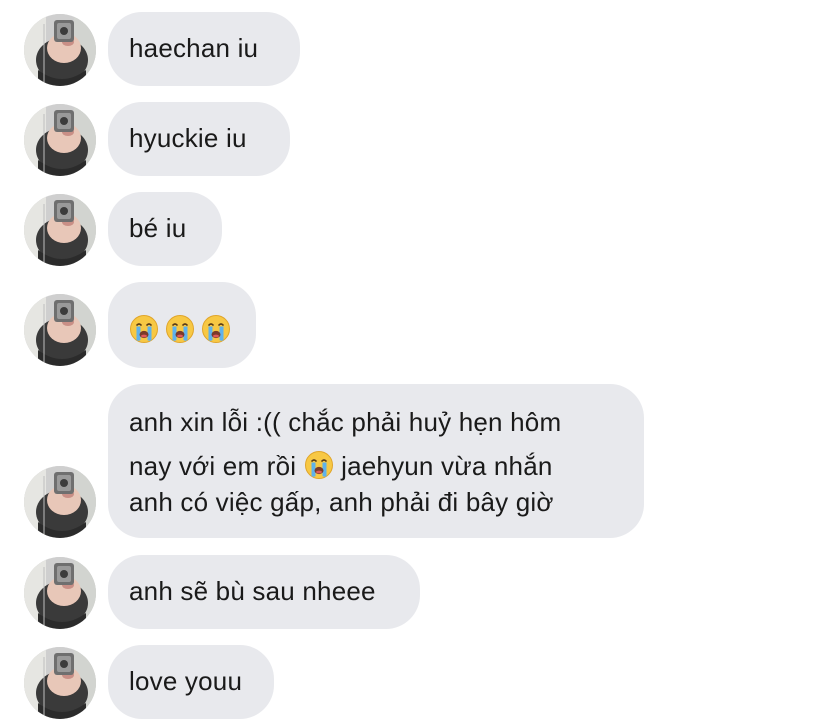 The image size is (828, 725). I want to click on message-text: nay với em rồi, so click(213, 466).